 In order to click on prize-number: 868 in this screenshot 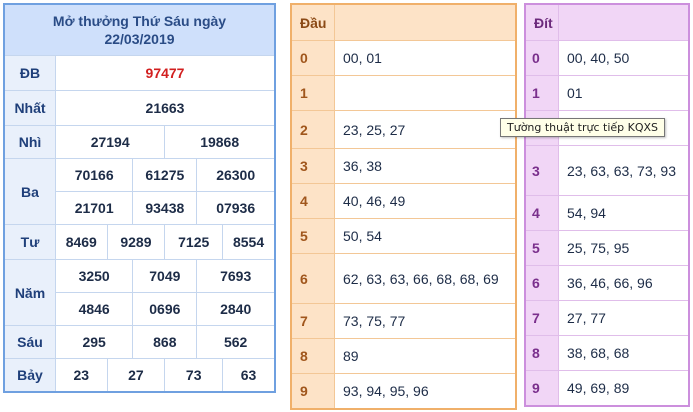, I will do `click(165, 342)`.